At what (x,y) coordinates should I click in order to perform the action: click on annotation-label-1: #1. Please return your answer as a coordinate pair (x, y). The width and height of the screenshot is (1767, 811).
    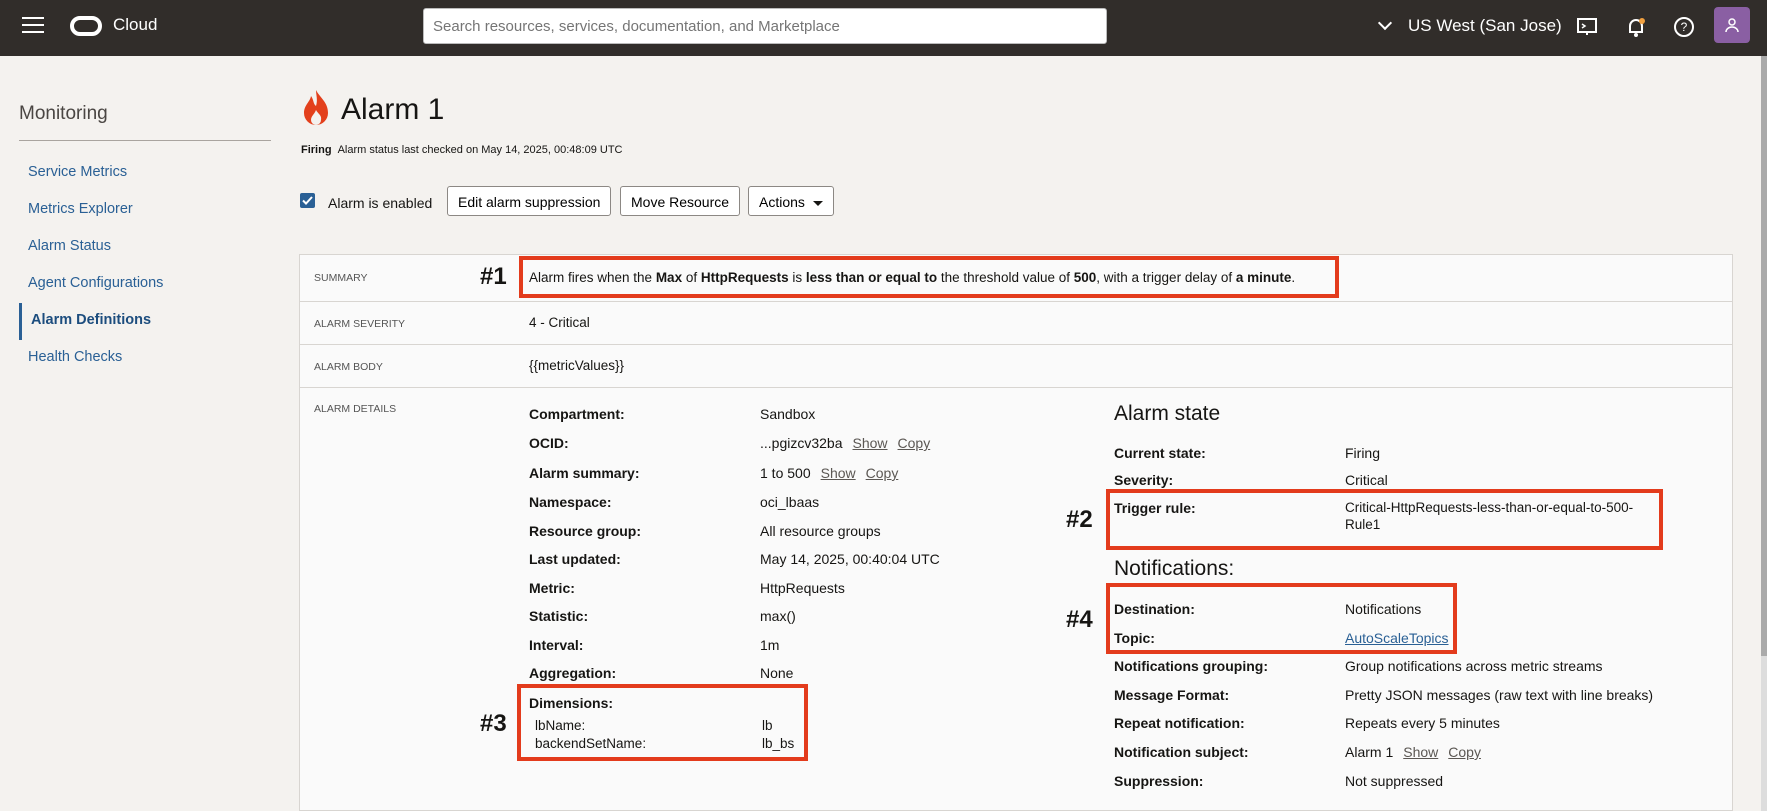
    Looking at the image, I should click on (493, 276).